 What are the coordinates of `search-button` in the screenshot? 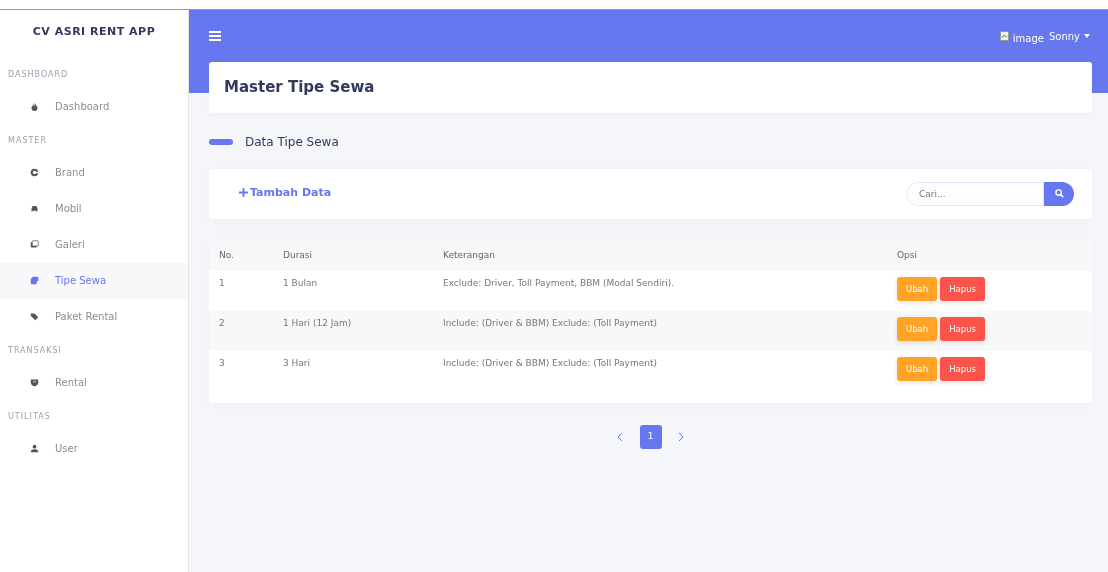 It's located at (1059, 193).